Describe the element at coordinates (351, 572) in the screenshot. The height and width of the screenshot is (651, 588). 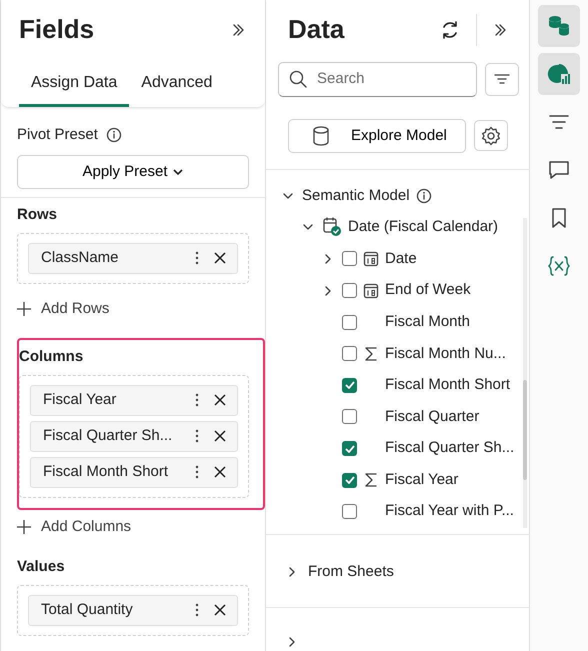
I see `section-label: From Sheets` at that location.